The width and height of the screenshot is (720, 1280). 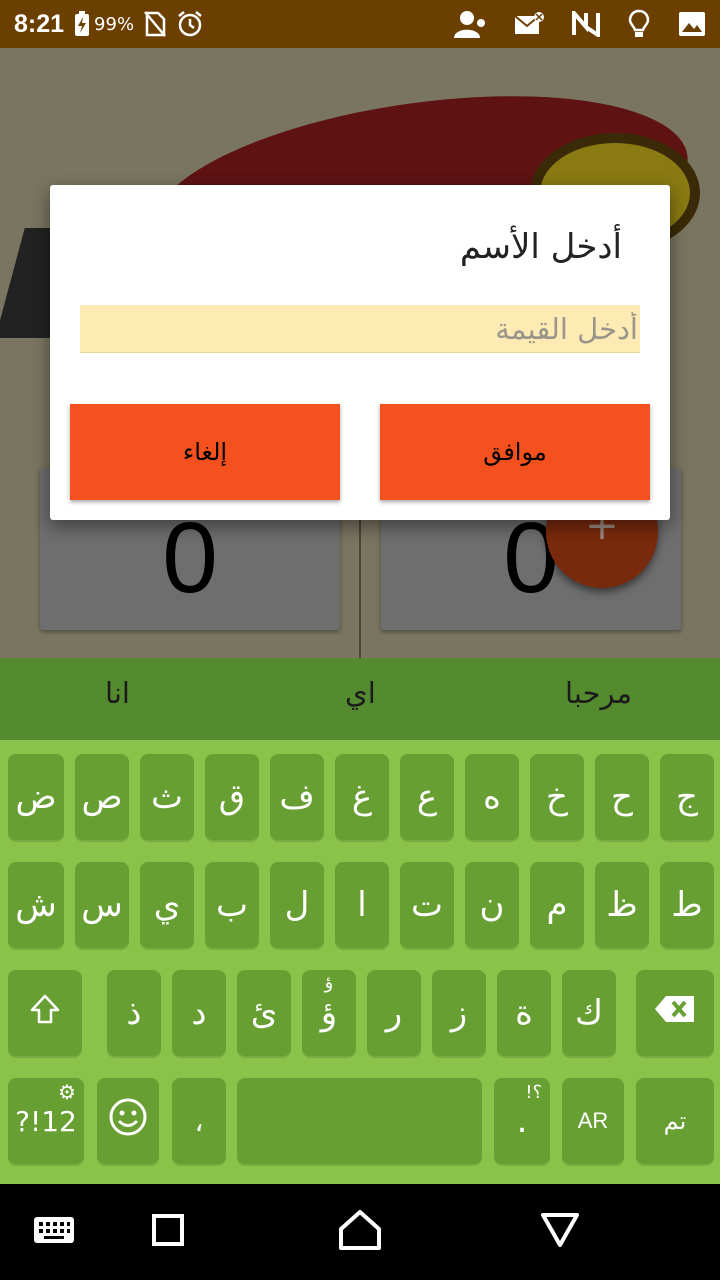 I want to click on key: ب, so click(x=232, y=905).